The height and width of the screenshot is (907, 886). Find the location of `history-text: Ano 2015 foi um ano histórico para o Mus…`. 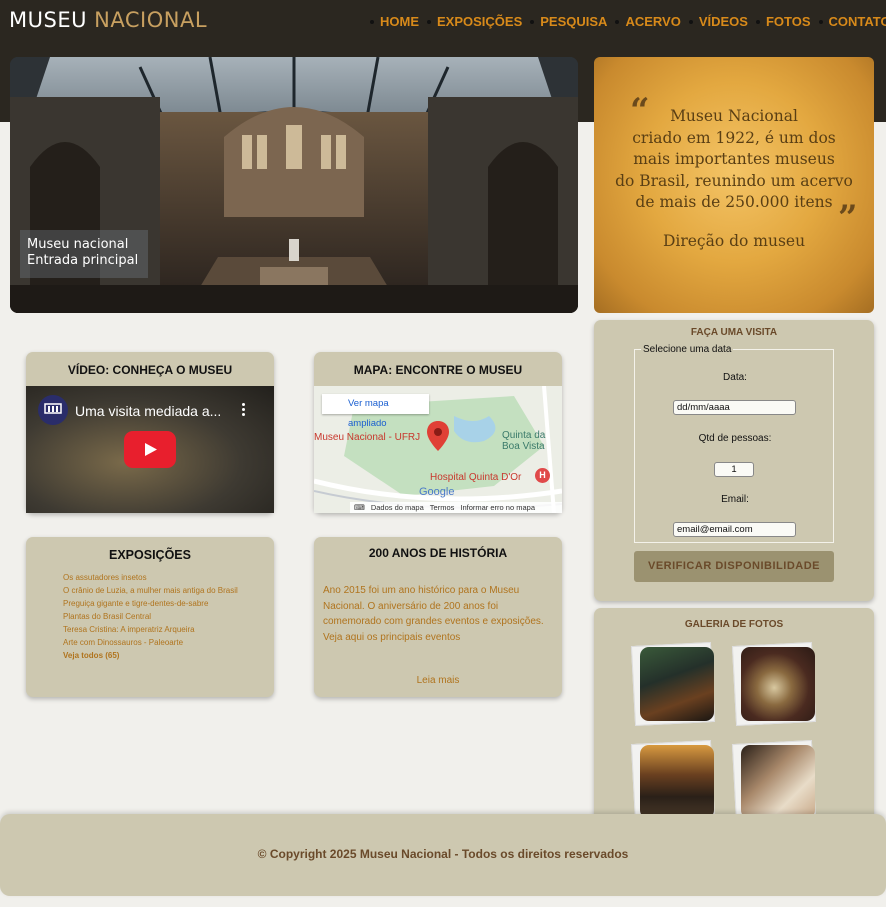

history-text: Ano 2015 foi um ano histórico para o Mus… is located at coordinates (433, 614).